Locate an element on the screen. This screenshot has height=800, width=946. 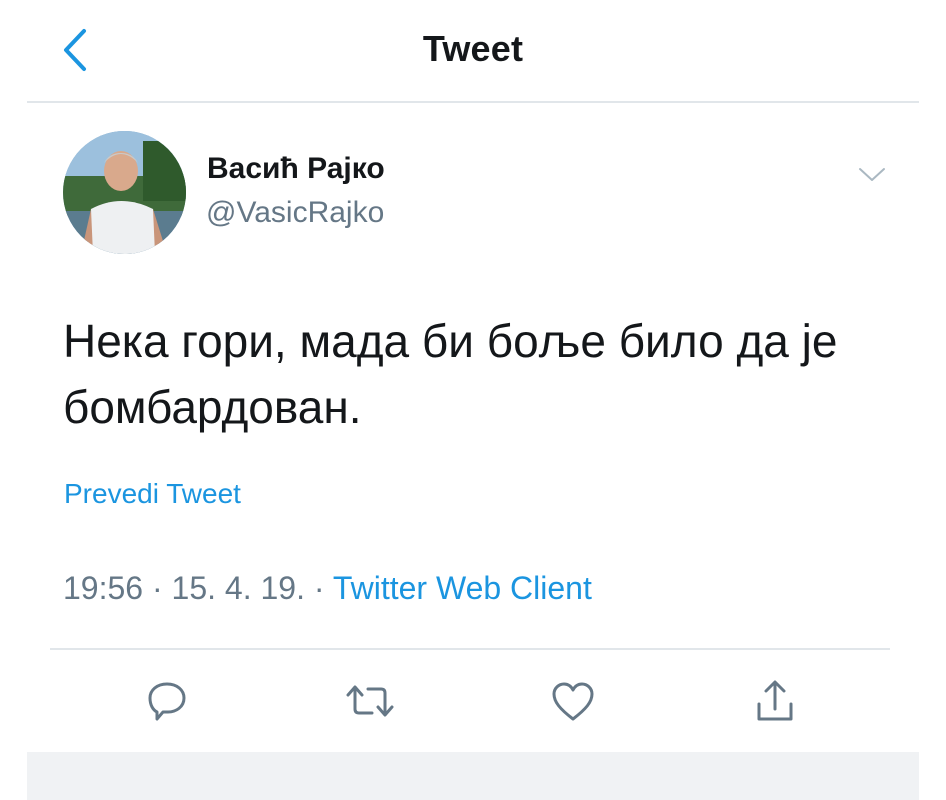
tweet-source-link: Twitter Web Client is located at coordinates (462, 588).